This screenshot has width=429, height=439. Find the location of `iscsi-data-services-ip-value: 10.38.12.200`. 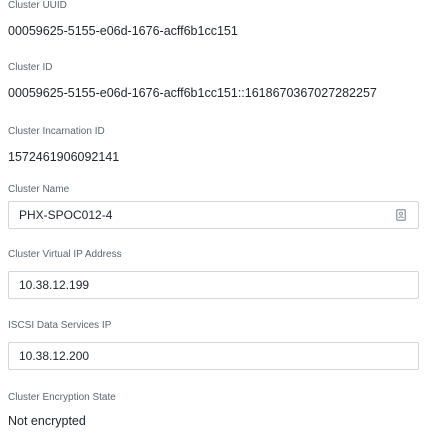

iscsi-data-services-ip-value: 10.38.12.200 is located at coordinates (54, 356).